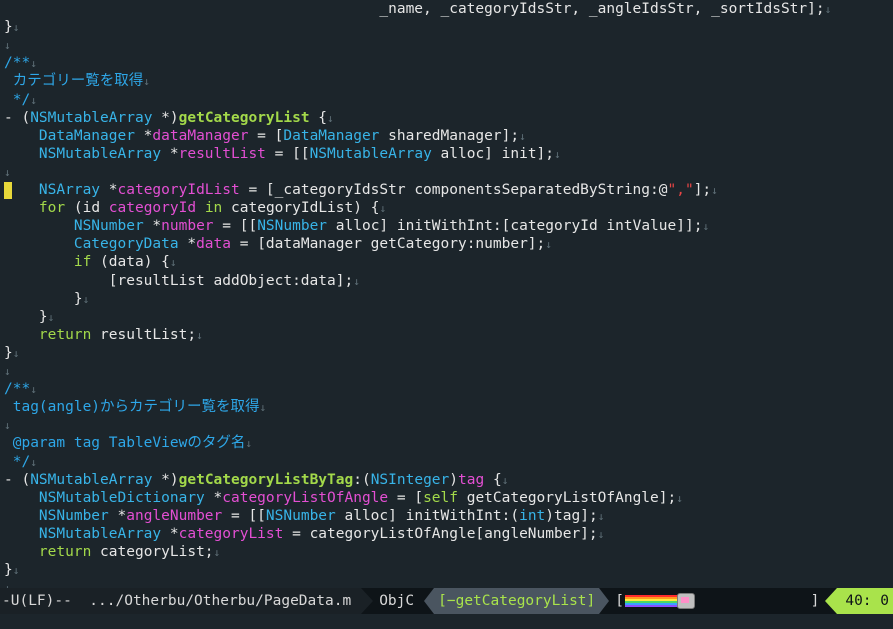  Describe the element at coordinates (144, 334) in the screenshot. I see `code-token: resultList;` at that location.